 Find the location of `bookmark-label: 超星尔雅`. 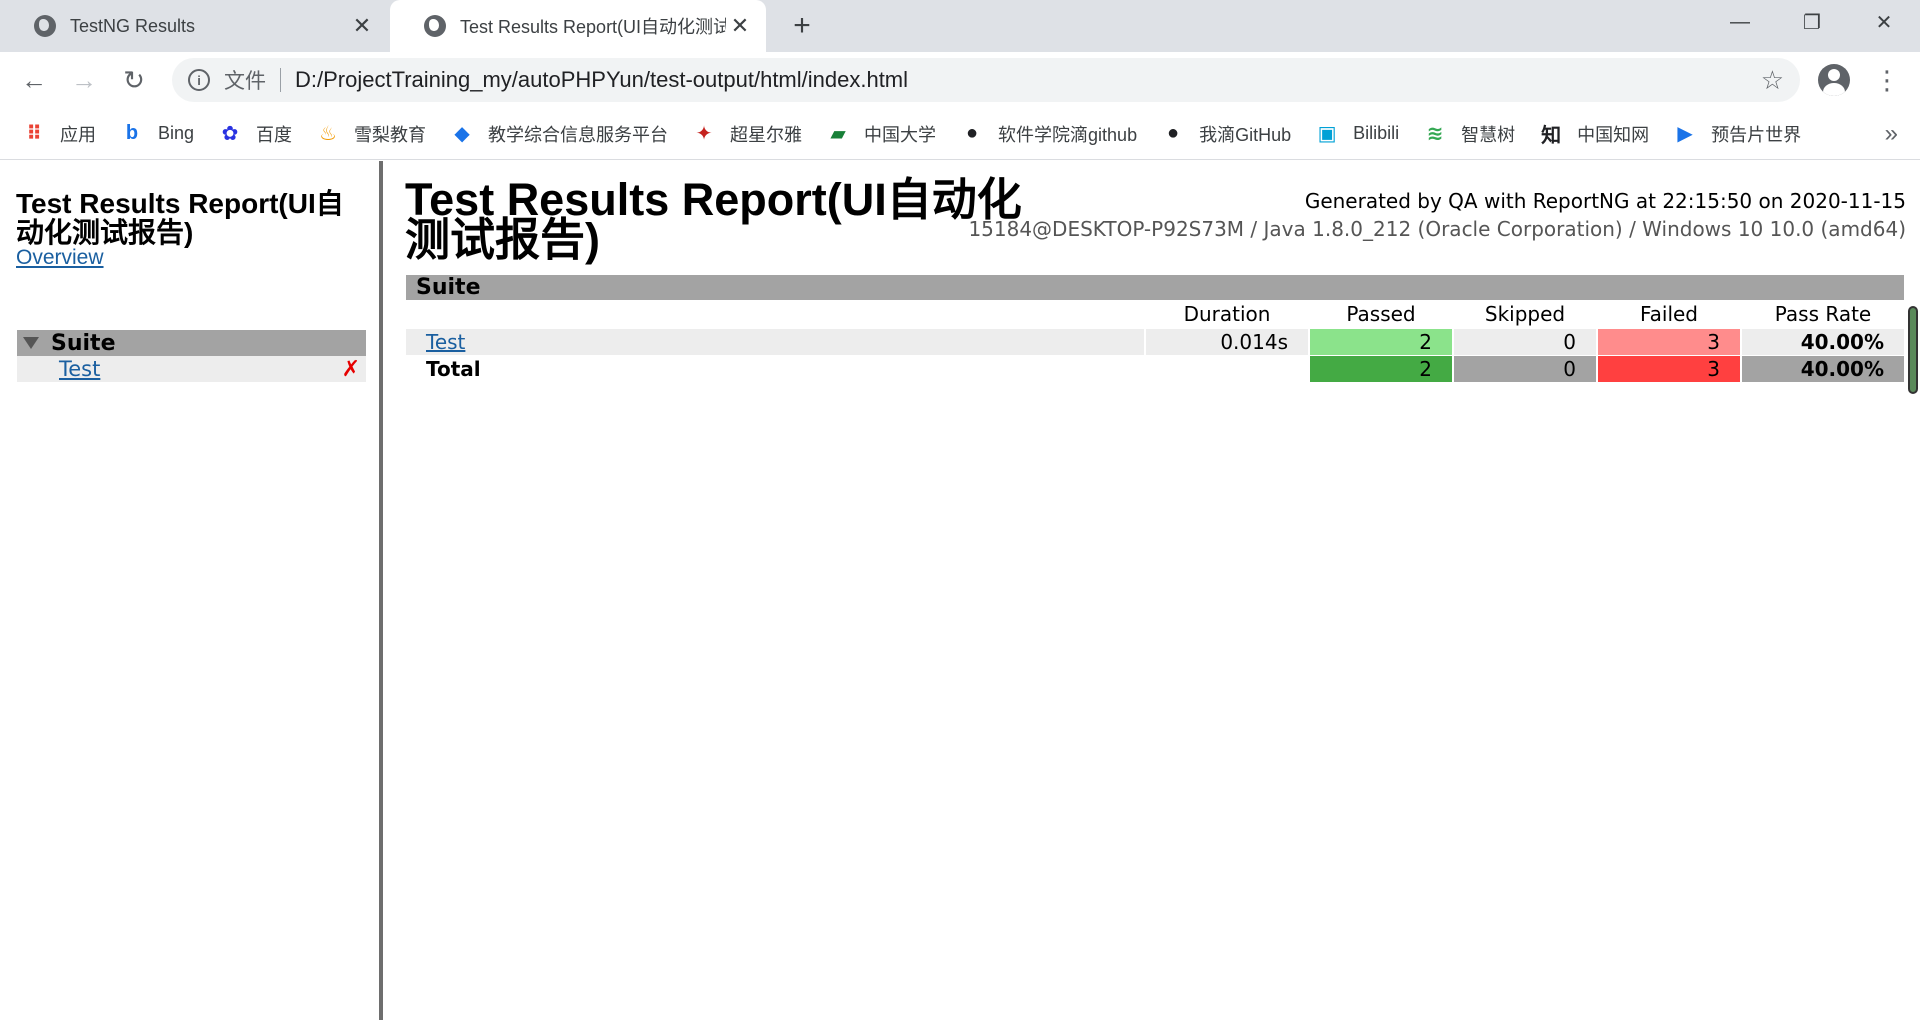

bookmark-label: 超星尔雅 is located at coordinates (766, 134).